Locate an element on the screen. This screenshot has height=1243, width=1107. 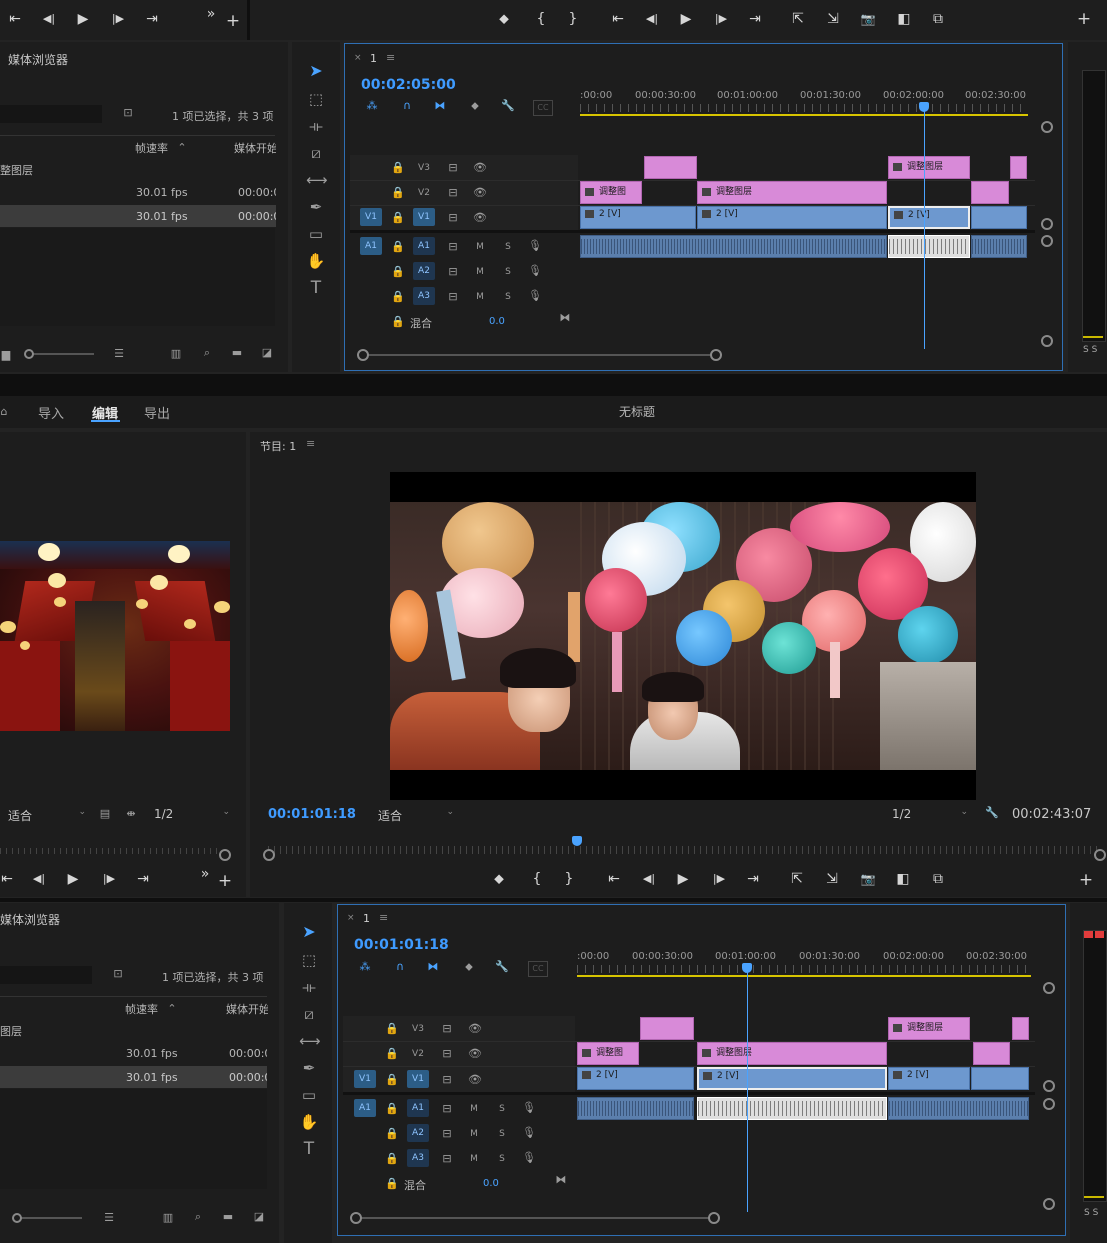
scroll-handle-right is located at coordinates (714, 1218).